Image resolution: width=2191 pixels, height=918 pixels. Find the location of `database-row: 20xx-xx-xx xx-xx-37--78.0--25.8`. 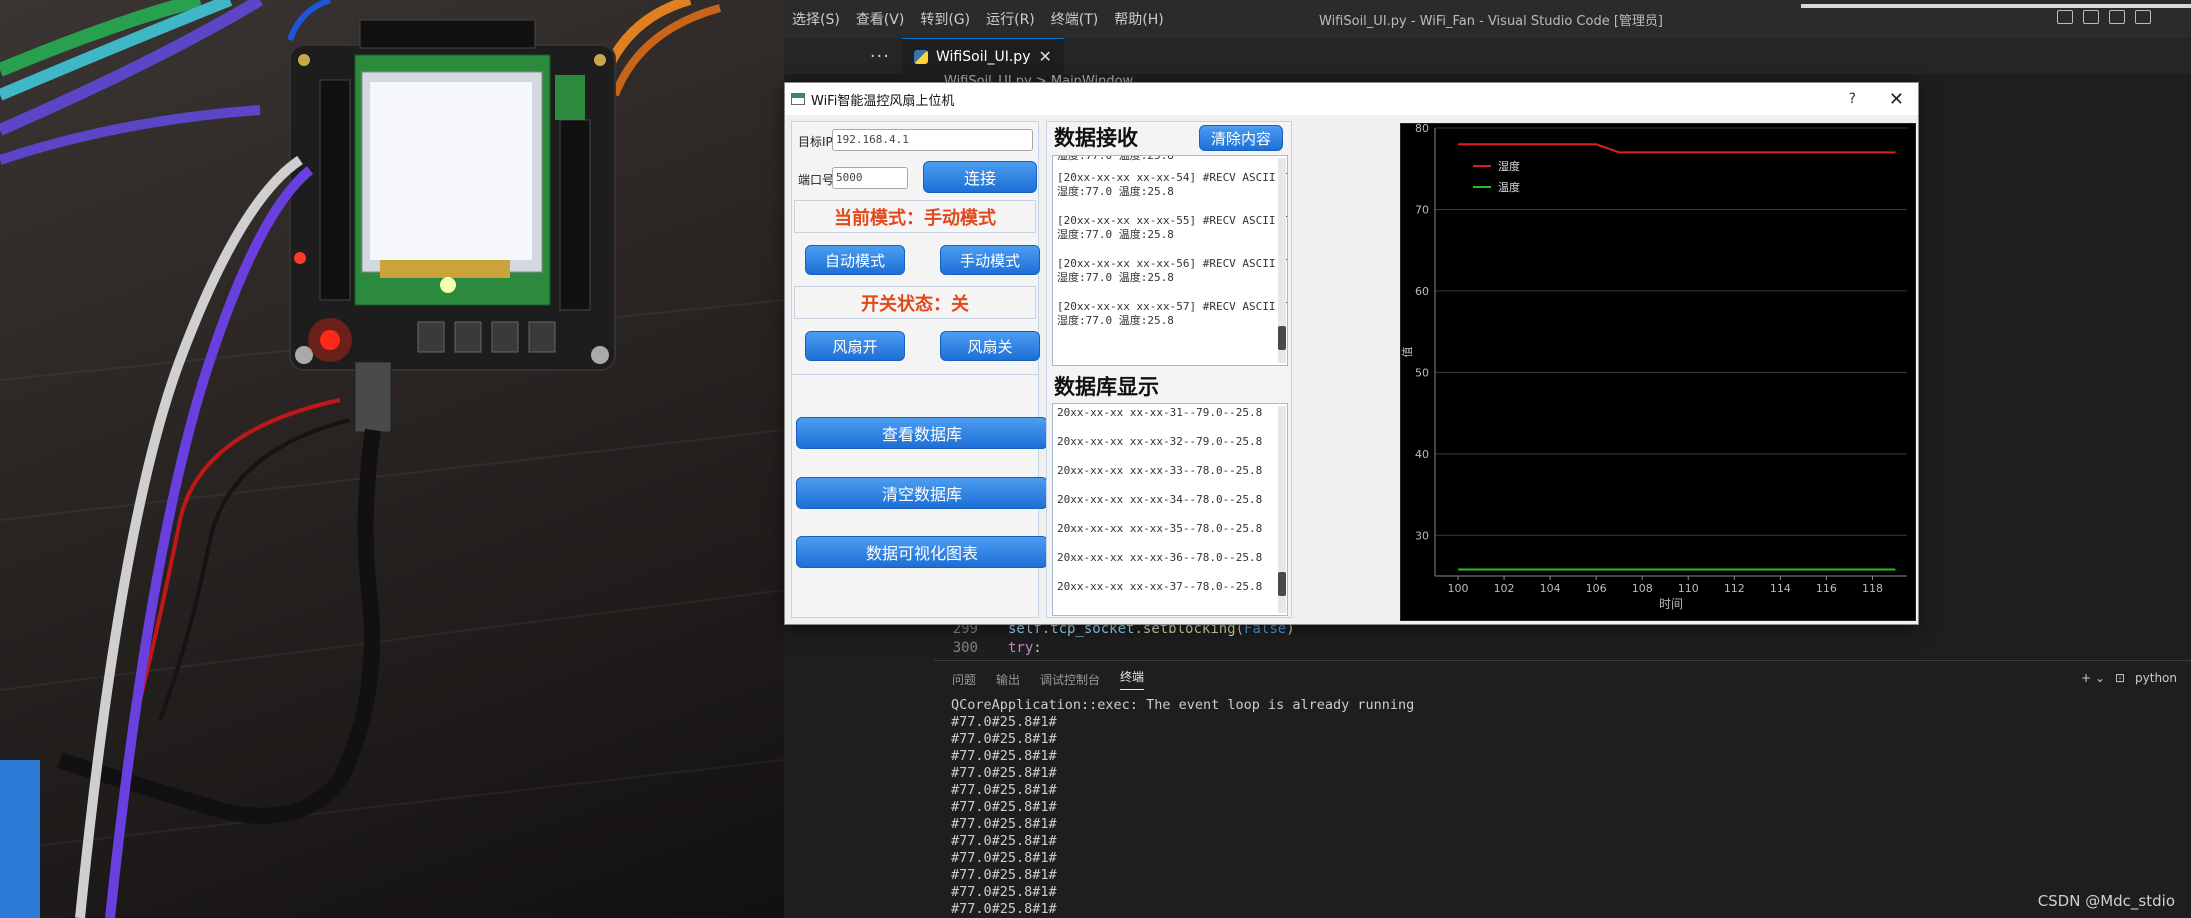

database-row: 20xx-xx-xx xx-xx-37--78.0--25.8 is located at coordinates (1170, 594).